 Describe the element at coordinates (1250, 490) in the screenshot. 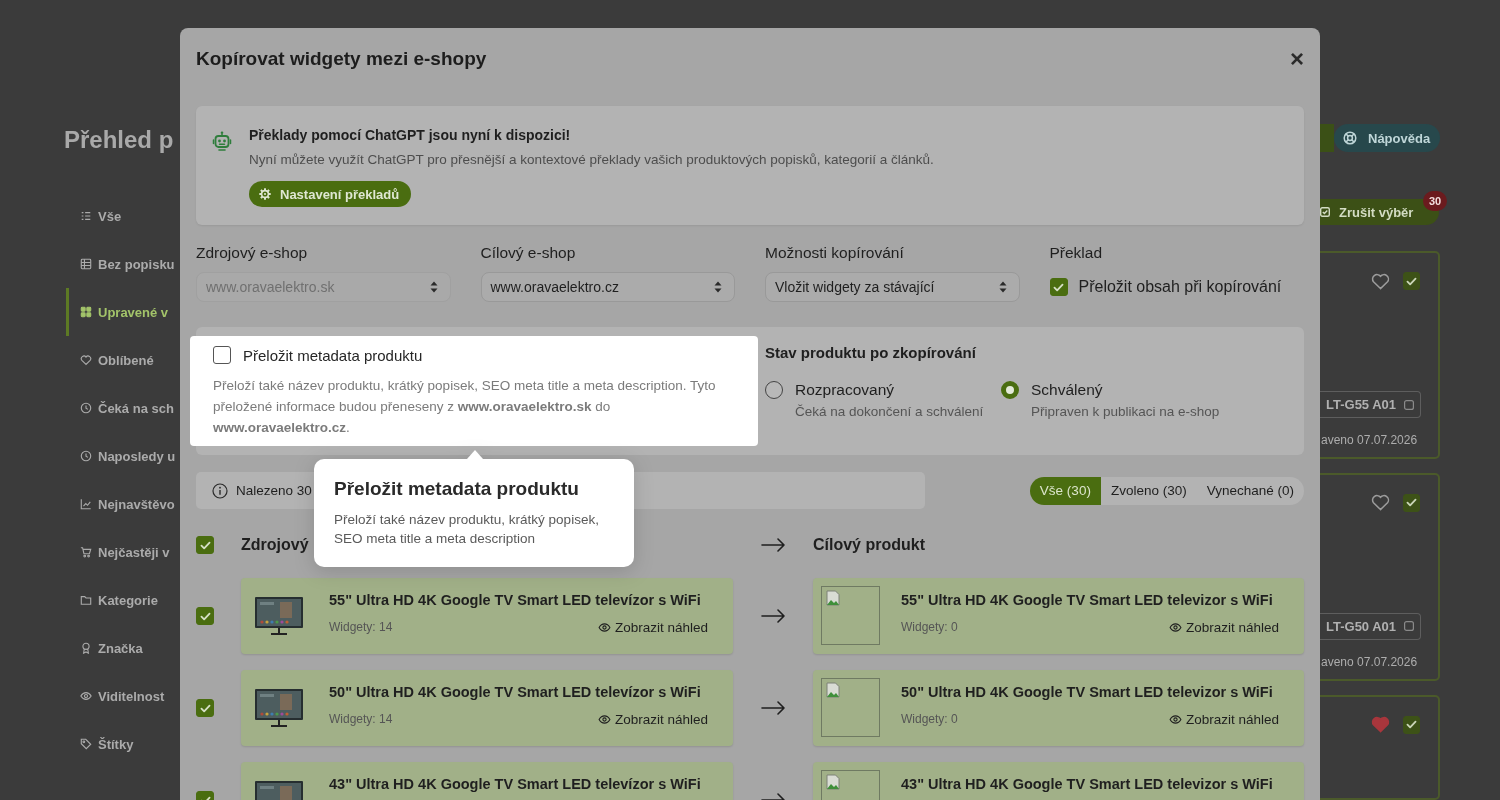

I see `filter-tab: Vynechané (0)` at that location.